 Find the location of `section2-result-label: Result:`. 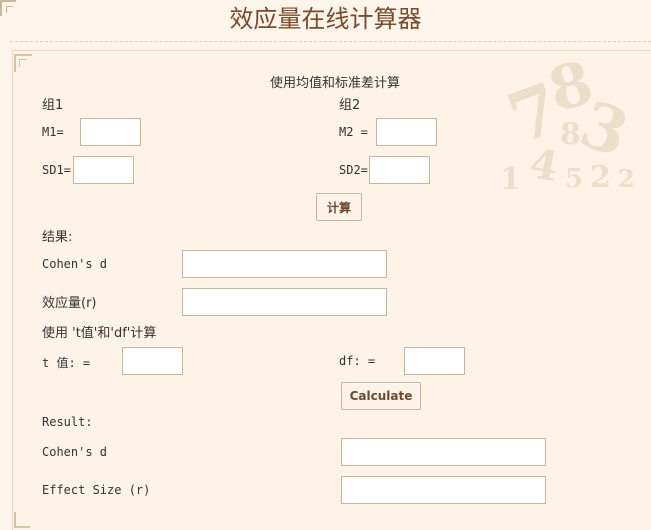

section2-result-label: Result: is located at coordinates (67, 422).